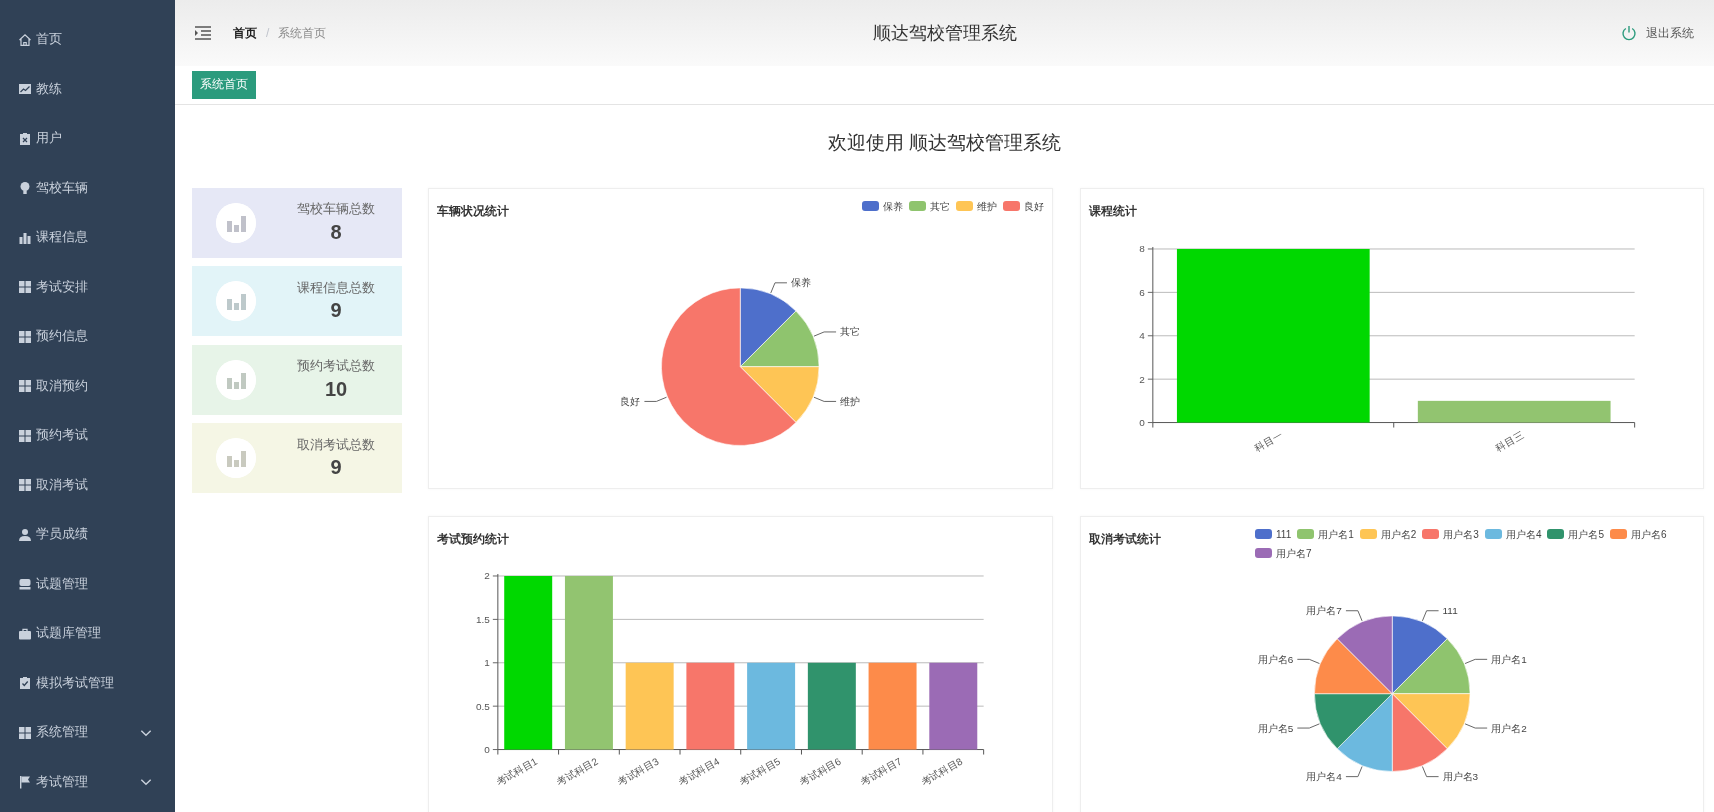 This screenshot has width=1714, height=812. Describe the element at coordinates (939, 206) in the screenshot. I see `legend-label: 其它` at that location.